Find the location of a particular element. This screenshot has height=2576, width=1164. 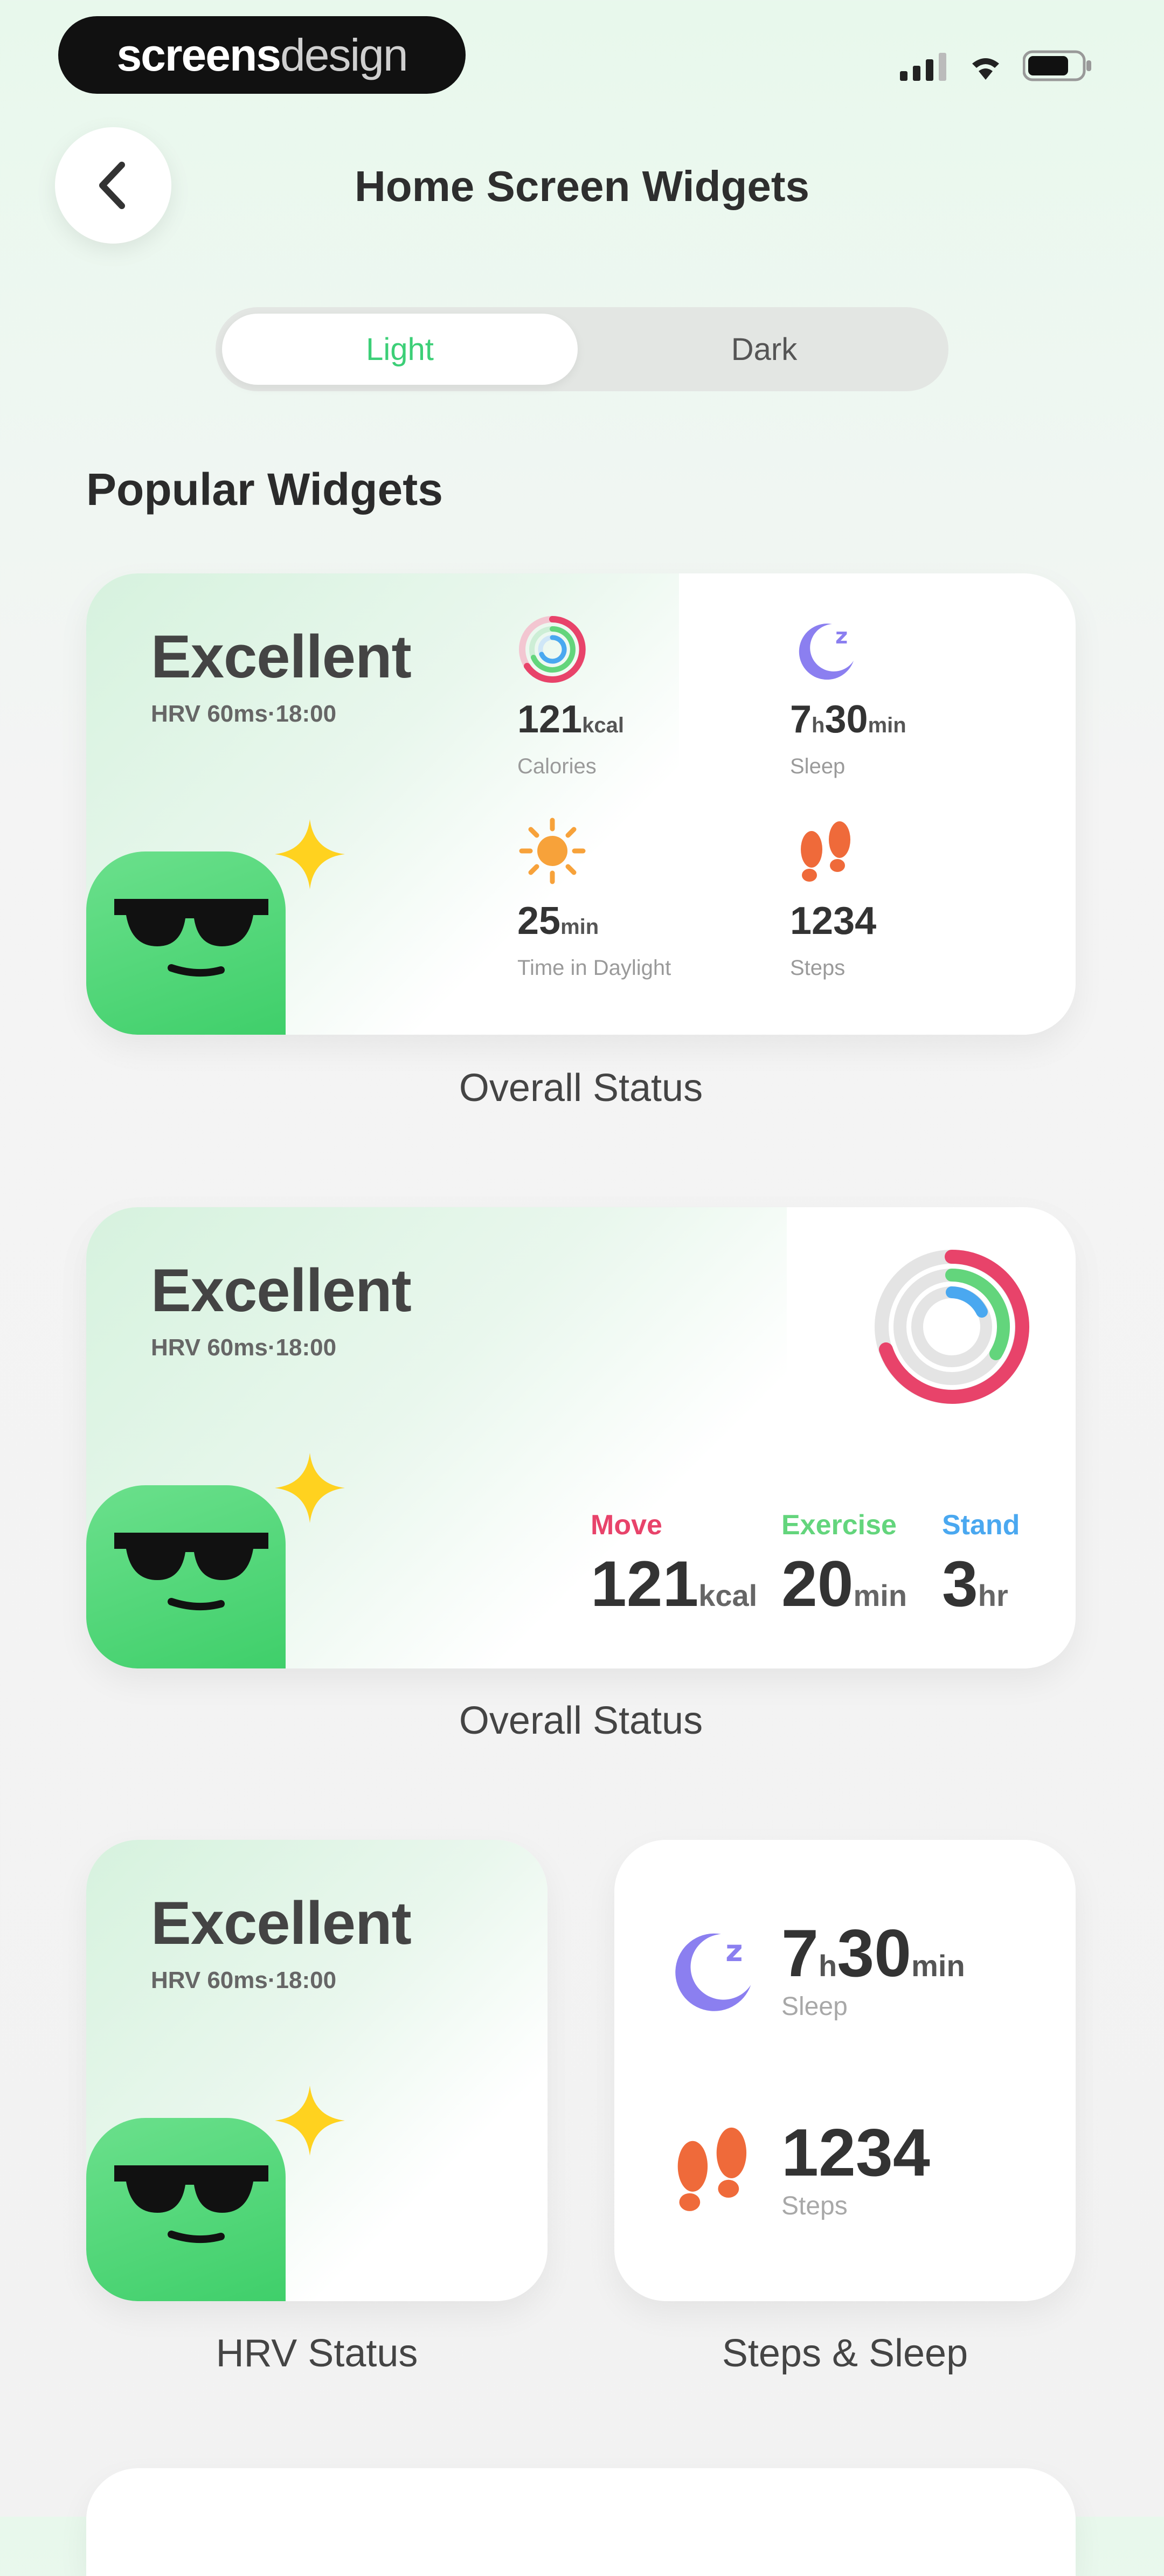

widget-caption: HRV Status is located at coordinates (317, 2353).